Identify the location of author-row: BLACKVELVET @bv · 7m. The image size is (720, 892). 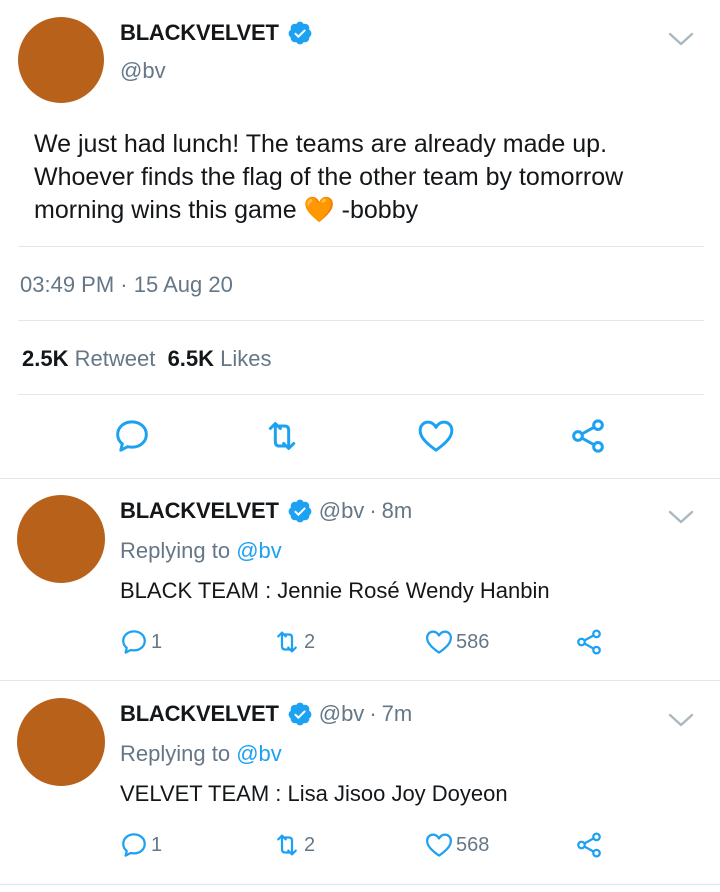
(266, 714).